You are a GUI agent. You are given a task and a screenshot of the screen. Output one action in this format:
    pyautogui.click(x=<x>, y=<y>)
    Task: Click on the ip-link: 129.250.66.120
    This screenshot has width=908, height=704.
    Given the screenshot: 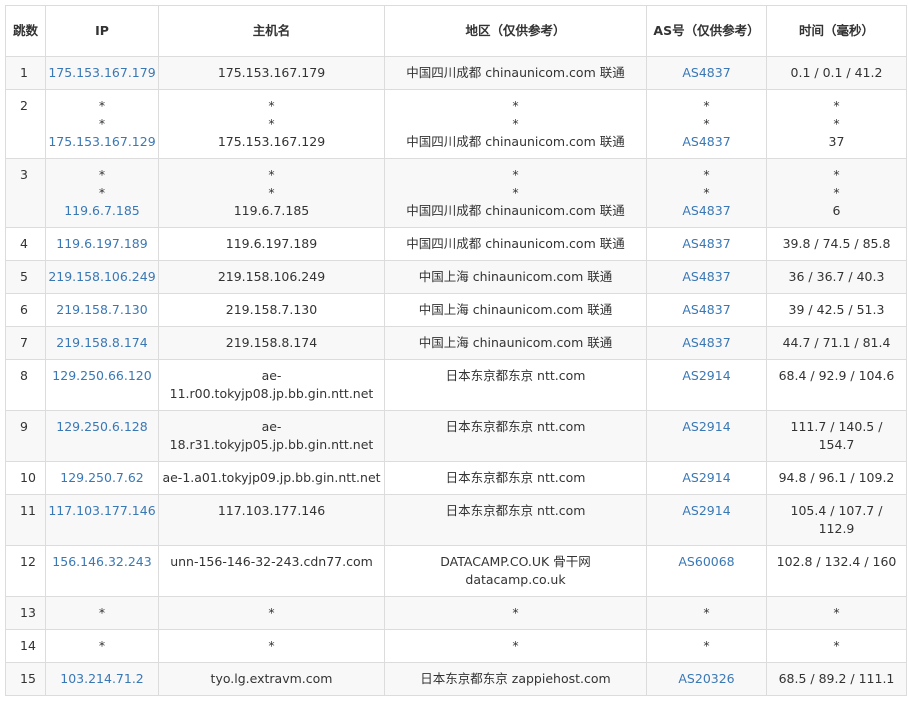 What is the action you would take?
    pyautogui.click(x=102, y=376)
    